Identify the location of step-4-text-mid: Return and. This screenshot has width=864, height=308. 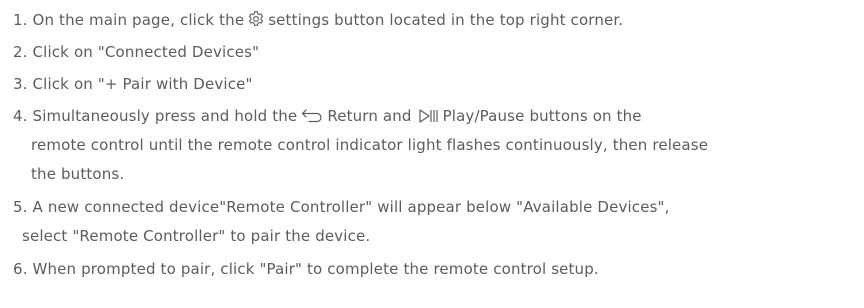
(369, 116).